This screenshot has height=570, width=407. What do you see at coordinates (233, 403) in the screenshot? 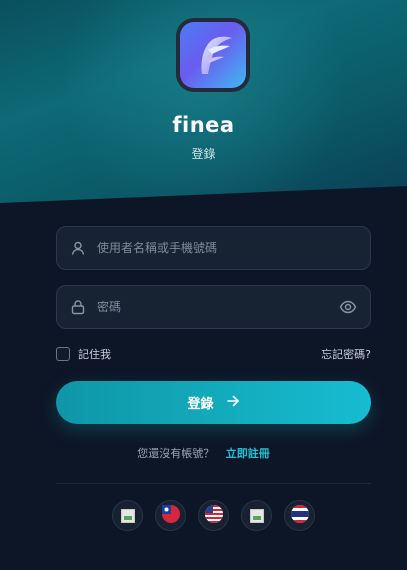
I see `arrow-right-icon` at bounding box center [233, 403].